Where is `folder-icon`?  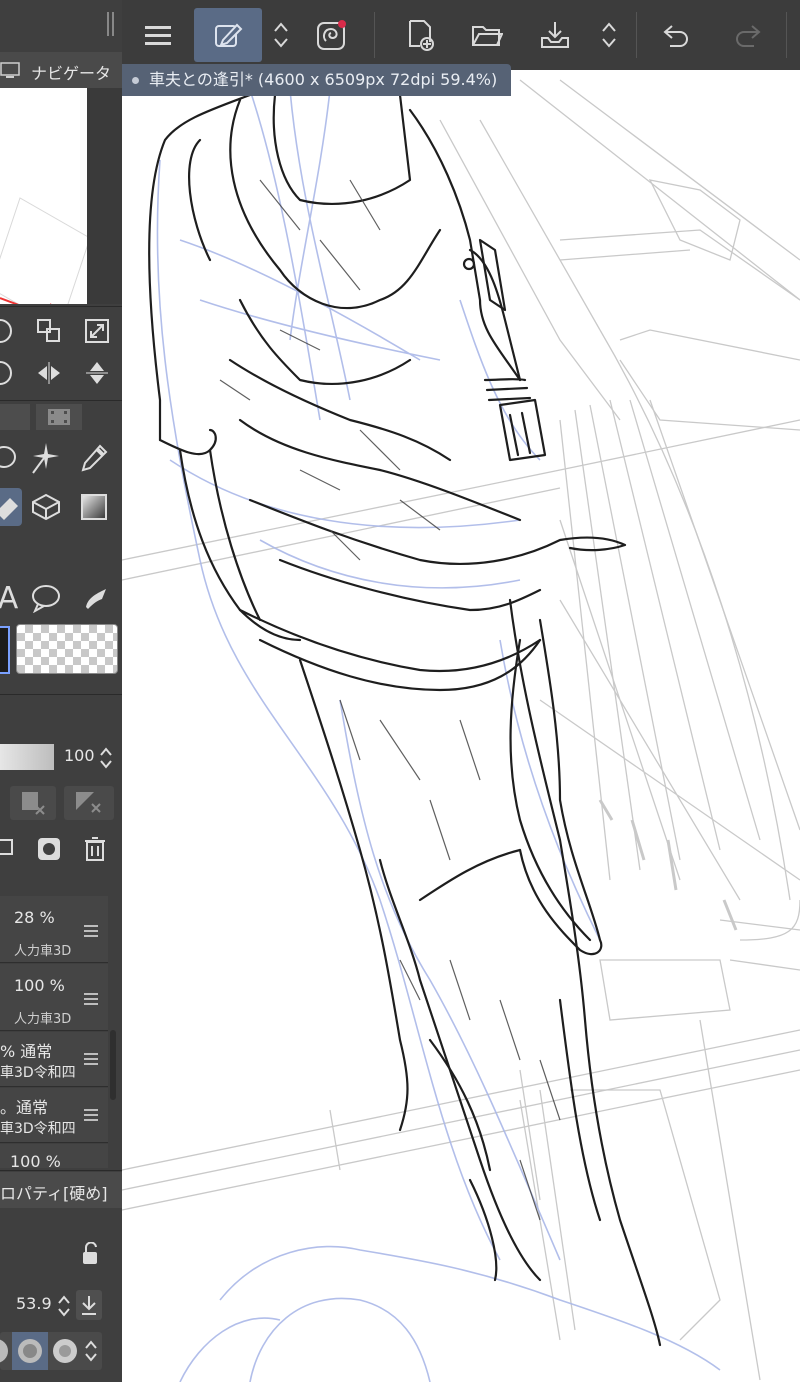
folder-icon is located at coordinates (487, 36).